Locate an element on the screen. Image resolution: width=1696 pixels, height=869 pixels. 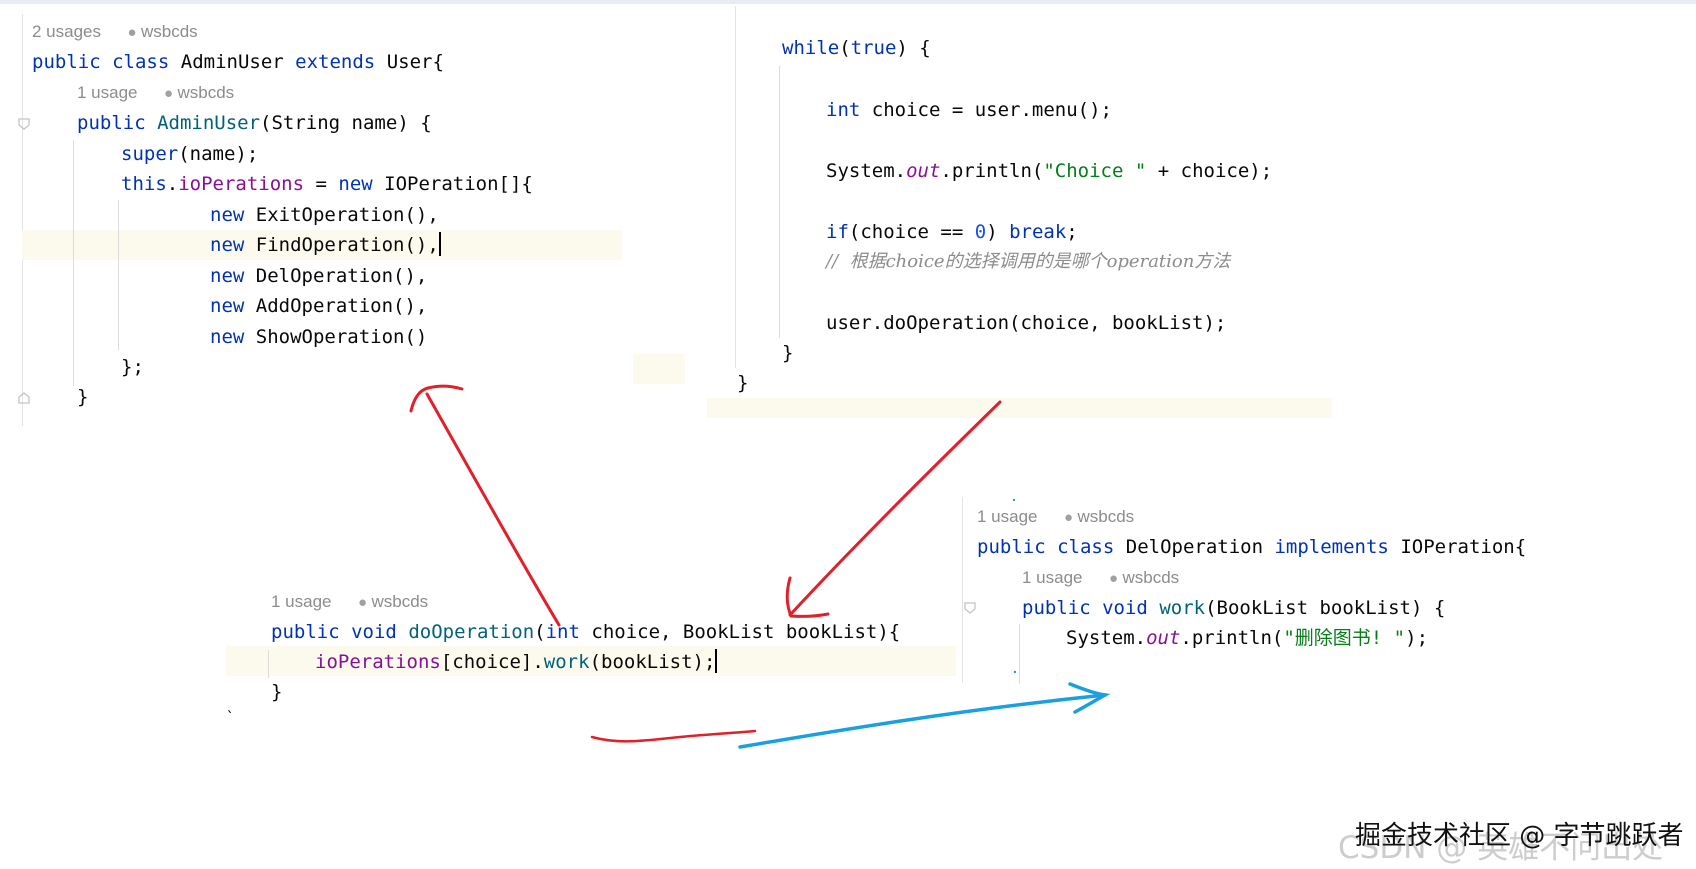
method-close-line: } is located at coordinates (743, 383).